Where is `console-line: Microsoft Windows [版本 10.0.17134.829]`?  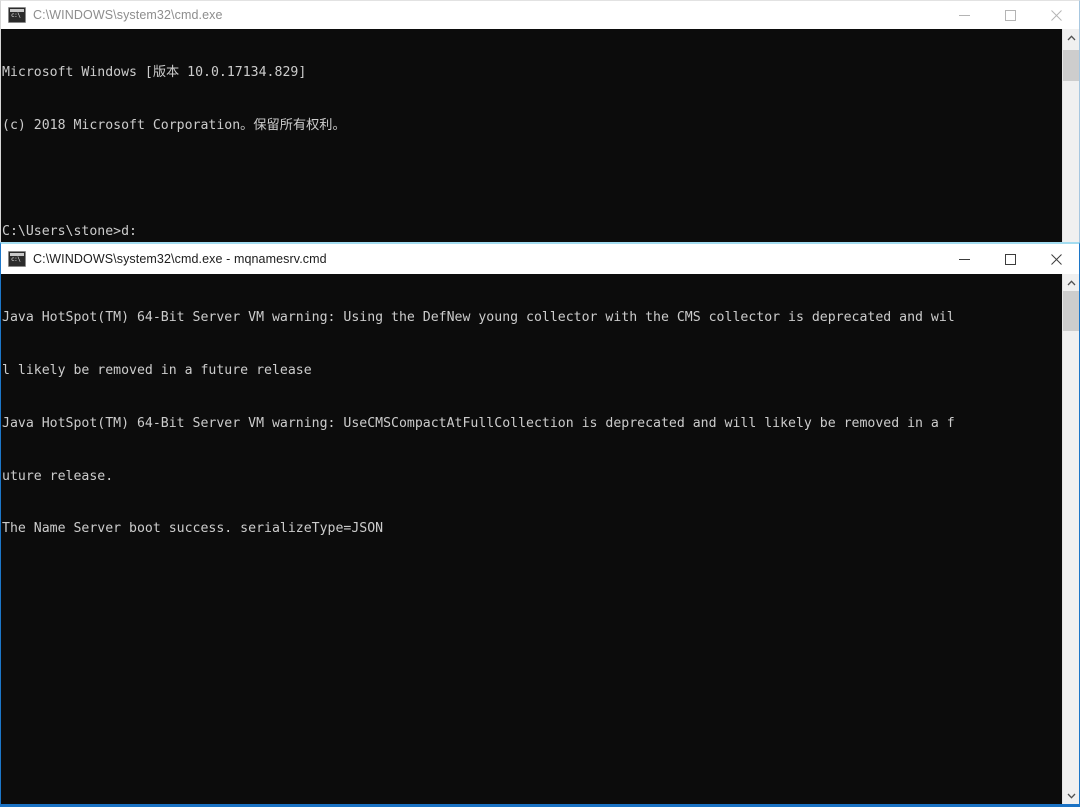 console-line: Microsoft Windows [版本 10.0.17134.829] is located at coordinates (154, 73).